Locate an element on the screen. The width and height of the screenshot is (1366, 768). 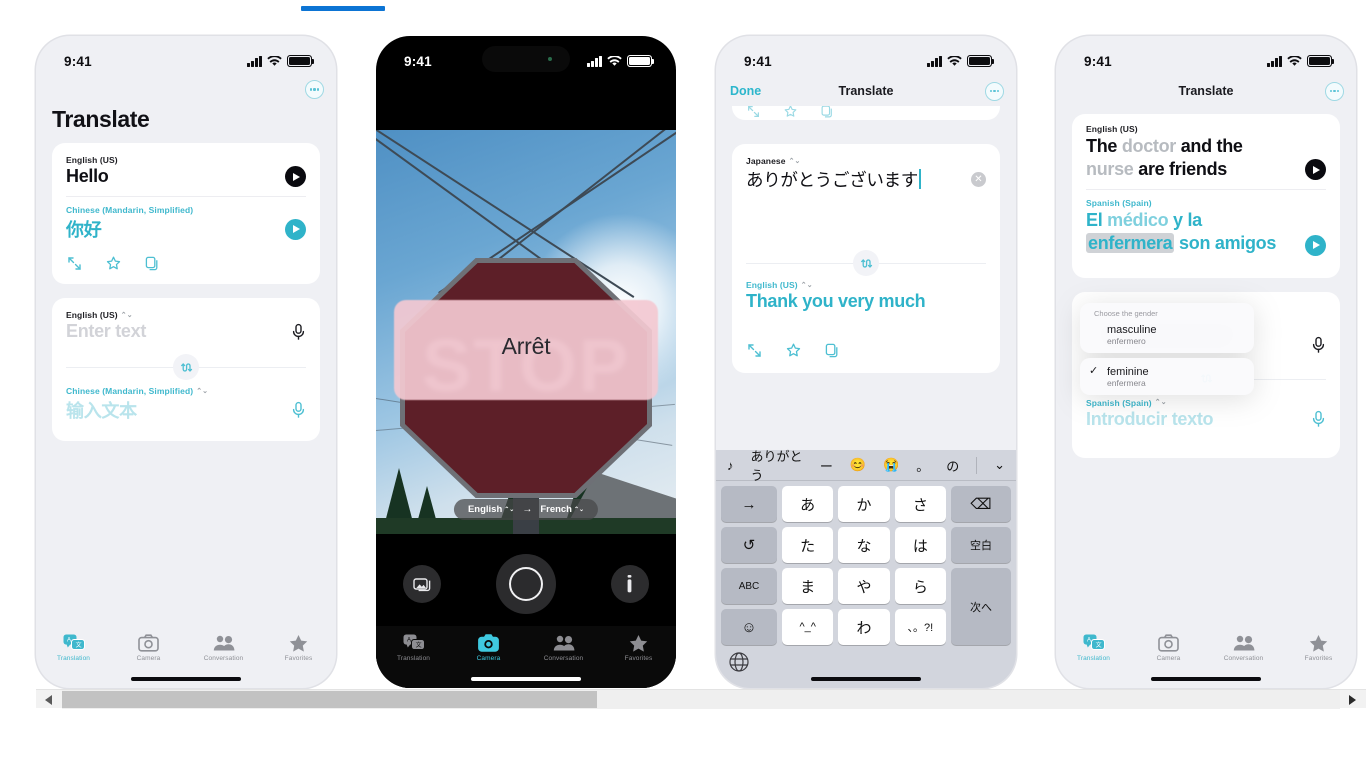
source-text: The doctor and the nurse are friends is located at coordinates (1164, 157).